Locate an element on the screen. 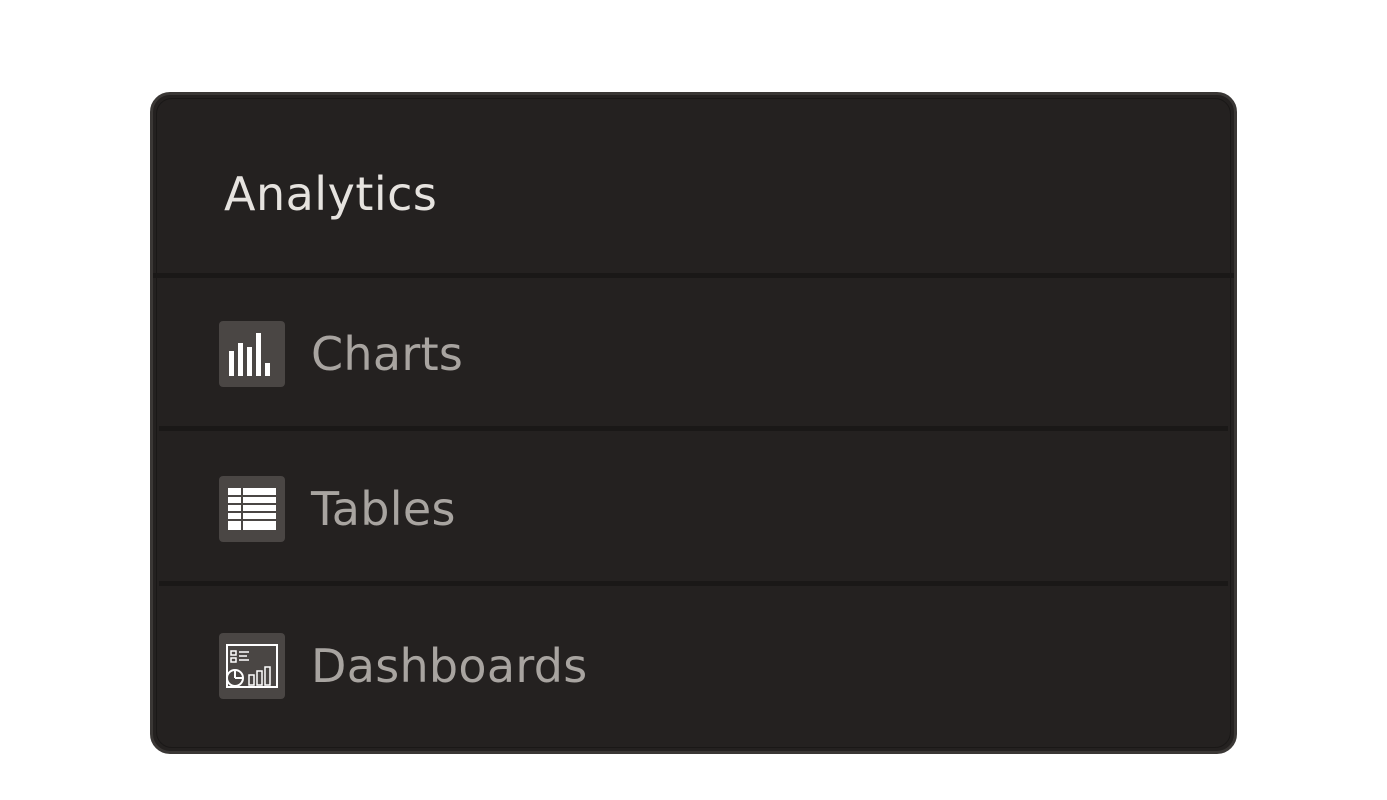 The width and height of the screenshot is (1387, 800). menu-item-tables: Tables is located at coordinates (693, 511).